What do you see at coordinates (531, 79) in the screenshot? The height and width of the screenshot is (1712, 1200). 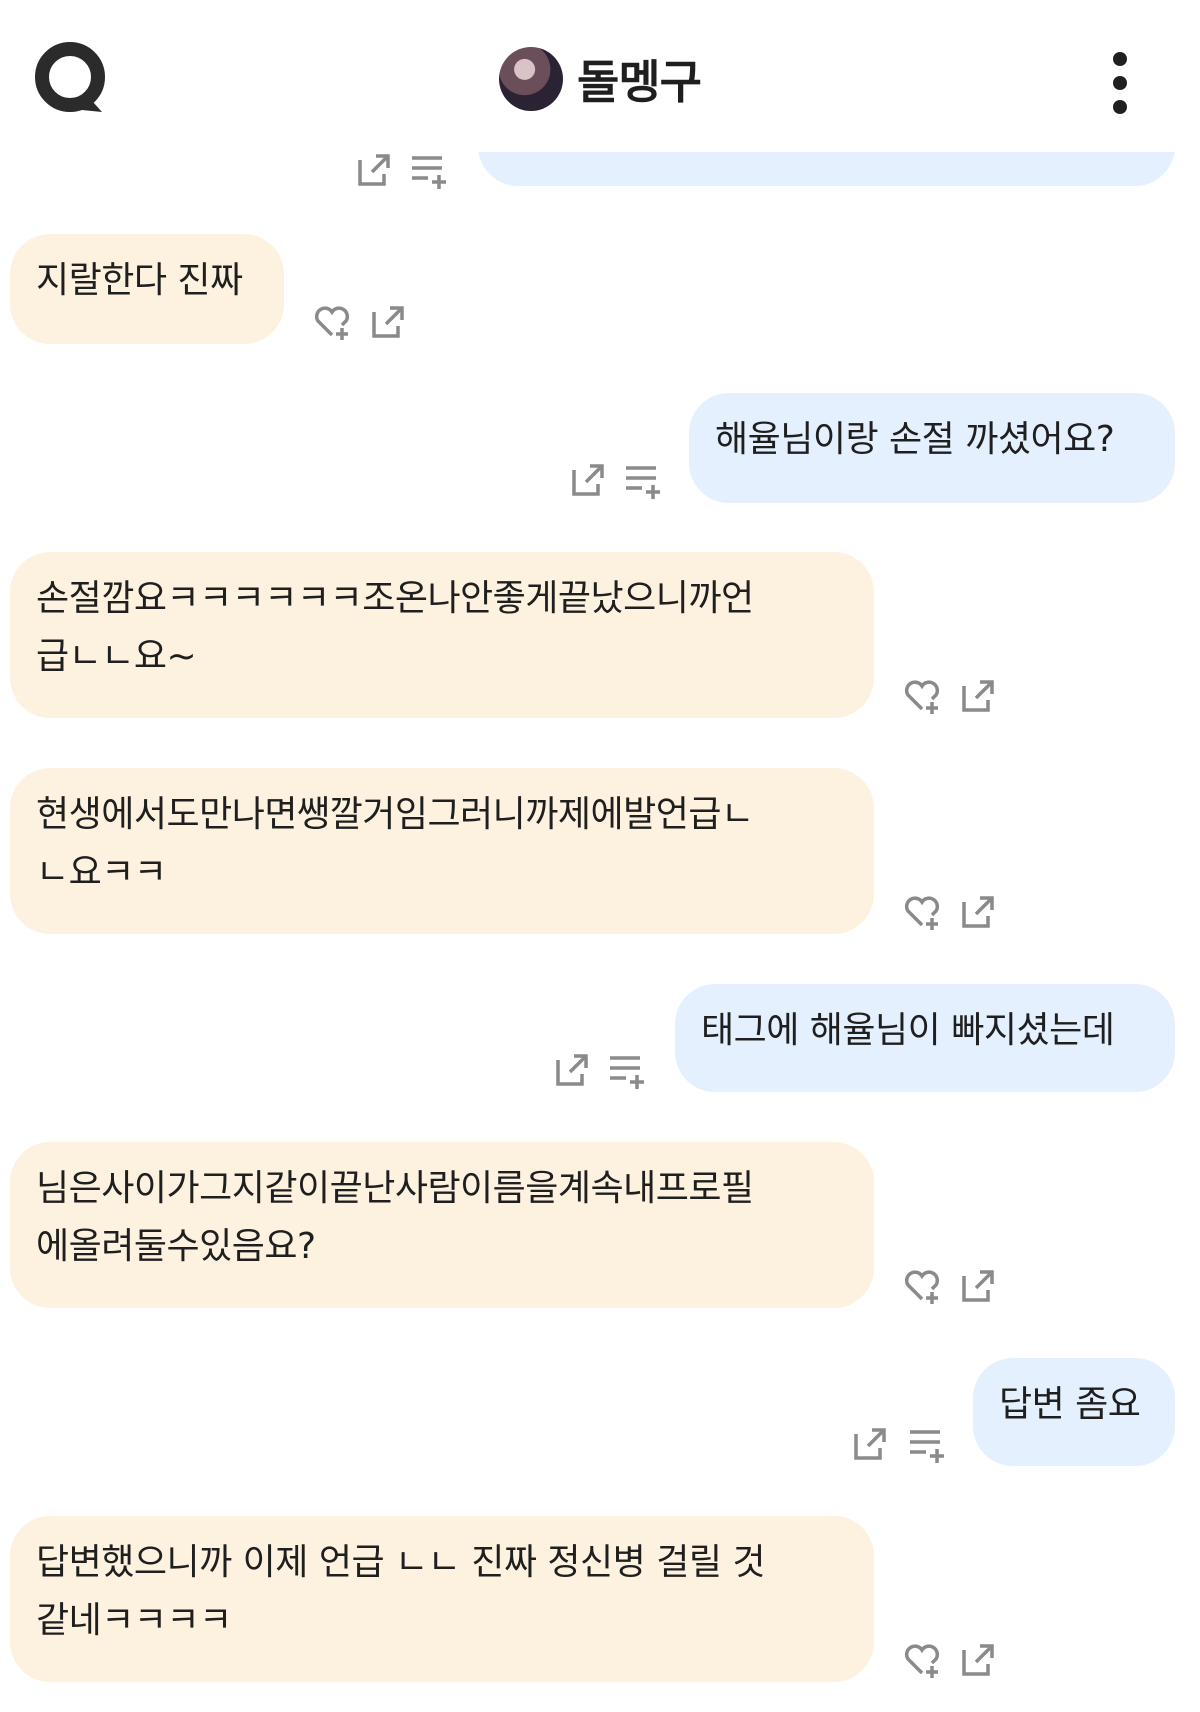 I see `avatar` at bounding box center [531, 79].